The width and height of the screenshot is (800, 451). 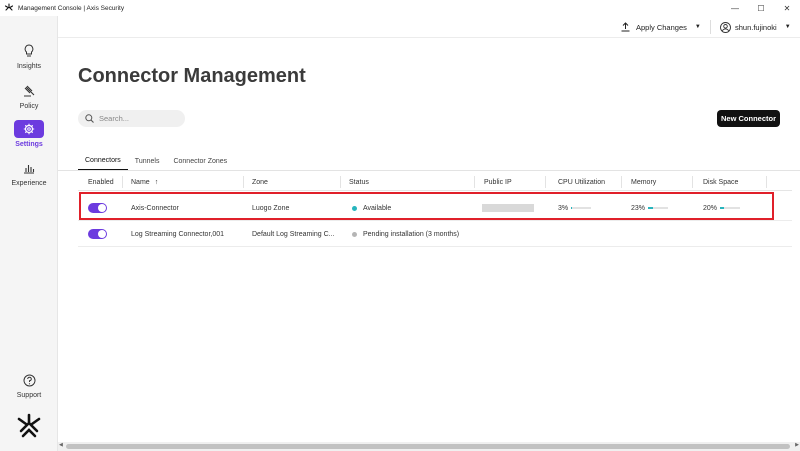 What do you see at coordinates (97, 234) in the screenshot?
I see `enabled-toggle` at bounding box center [97, 234].